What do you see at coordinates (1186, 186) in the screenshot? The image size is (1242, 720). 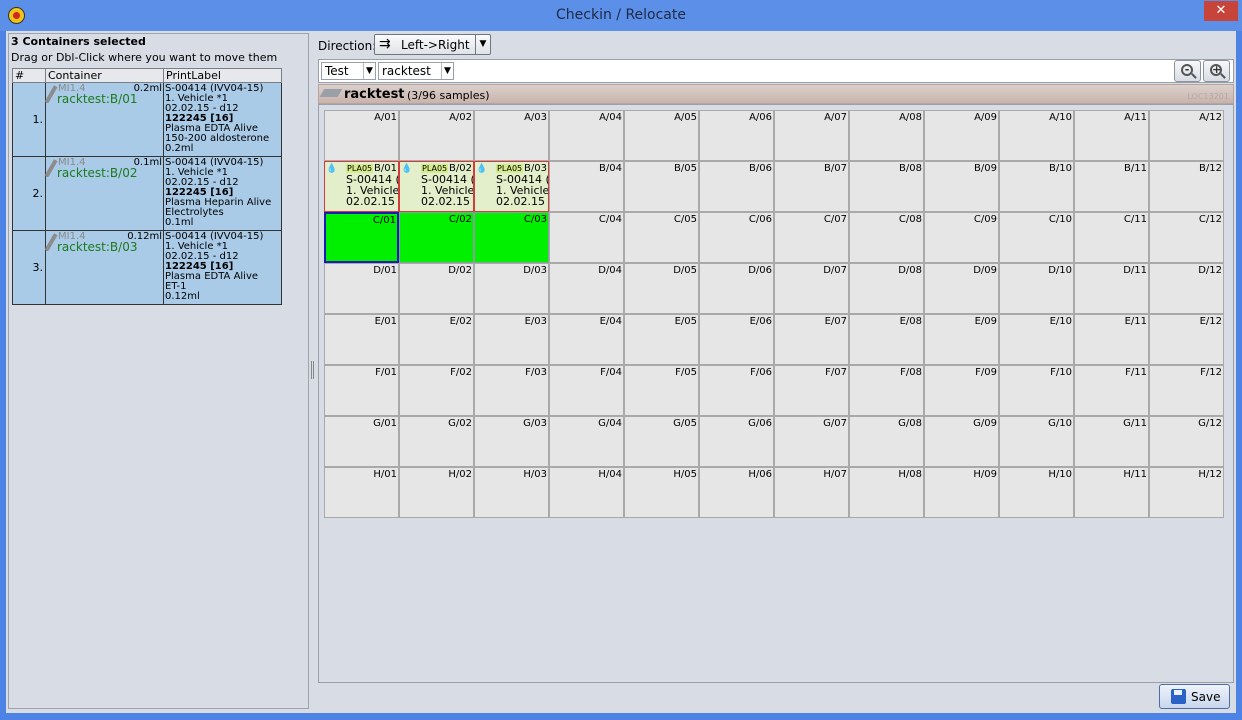 I see `rack-cell-b12: B/12` at bounding box center [1186, 186].